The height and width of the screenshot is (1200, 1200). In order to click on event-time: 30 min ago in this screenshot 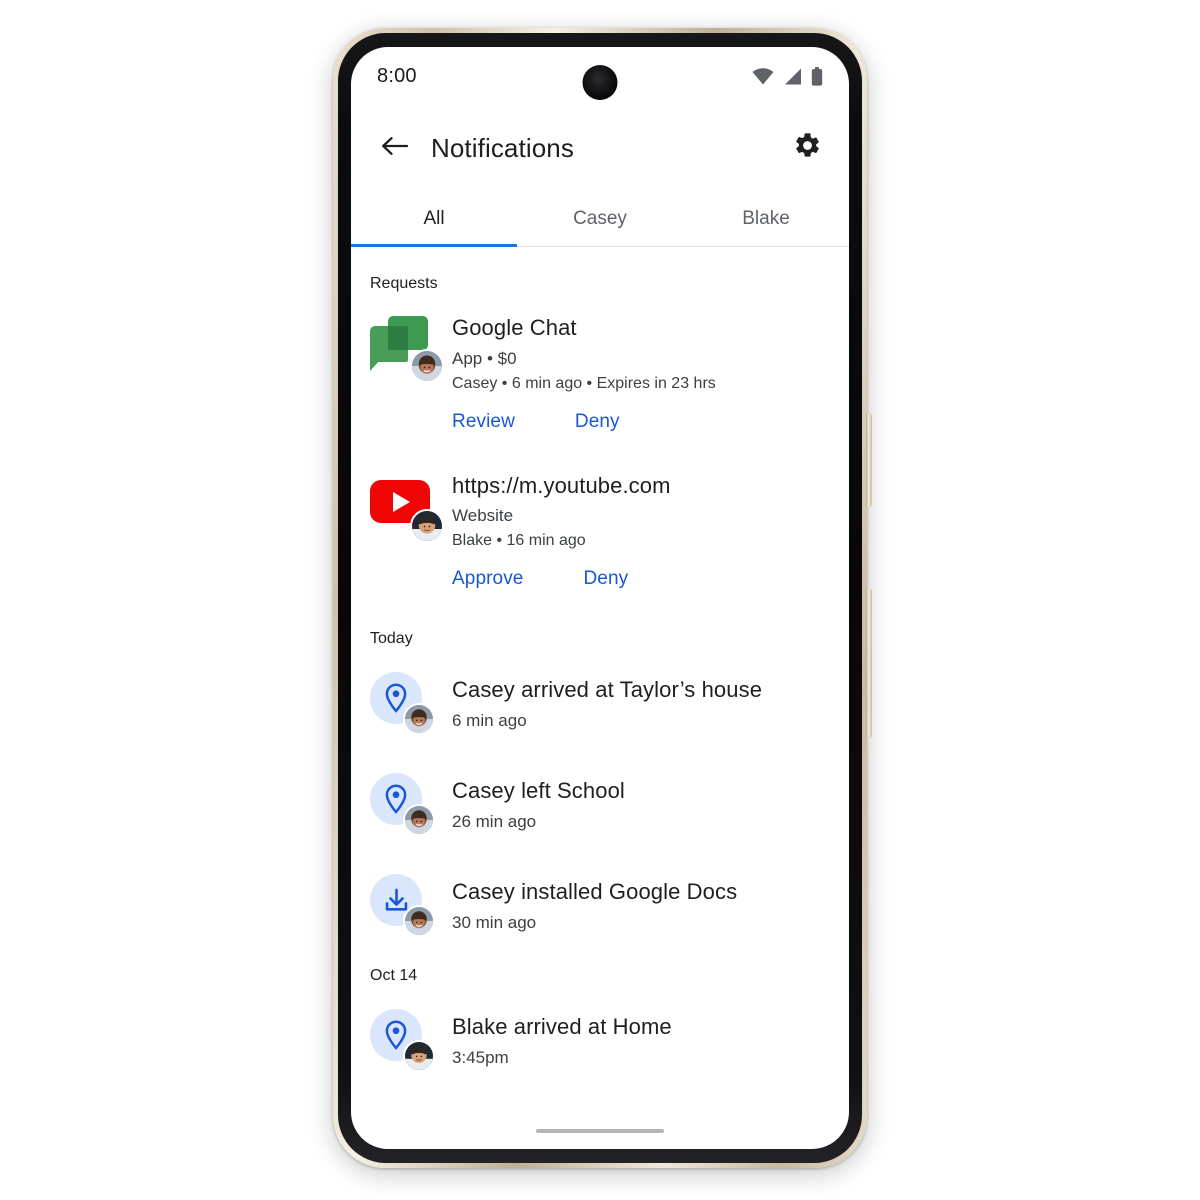, I will do `click(494, 922)`.